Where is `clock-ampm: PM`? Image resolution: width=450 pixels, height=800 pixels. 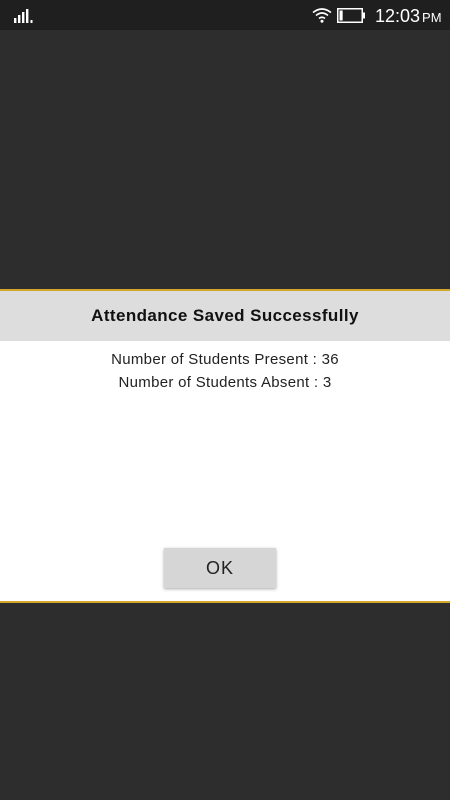
clock-ampm: PM is located at coordinates (432, 17).